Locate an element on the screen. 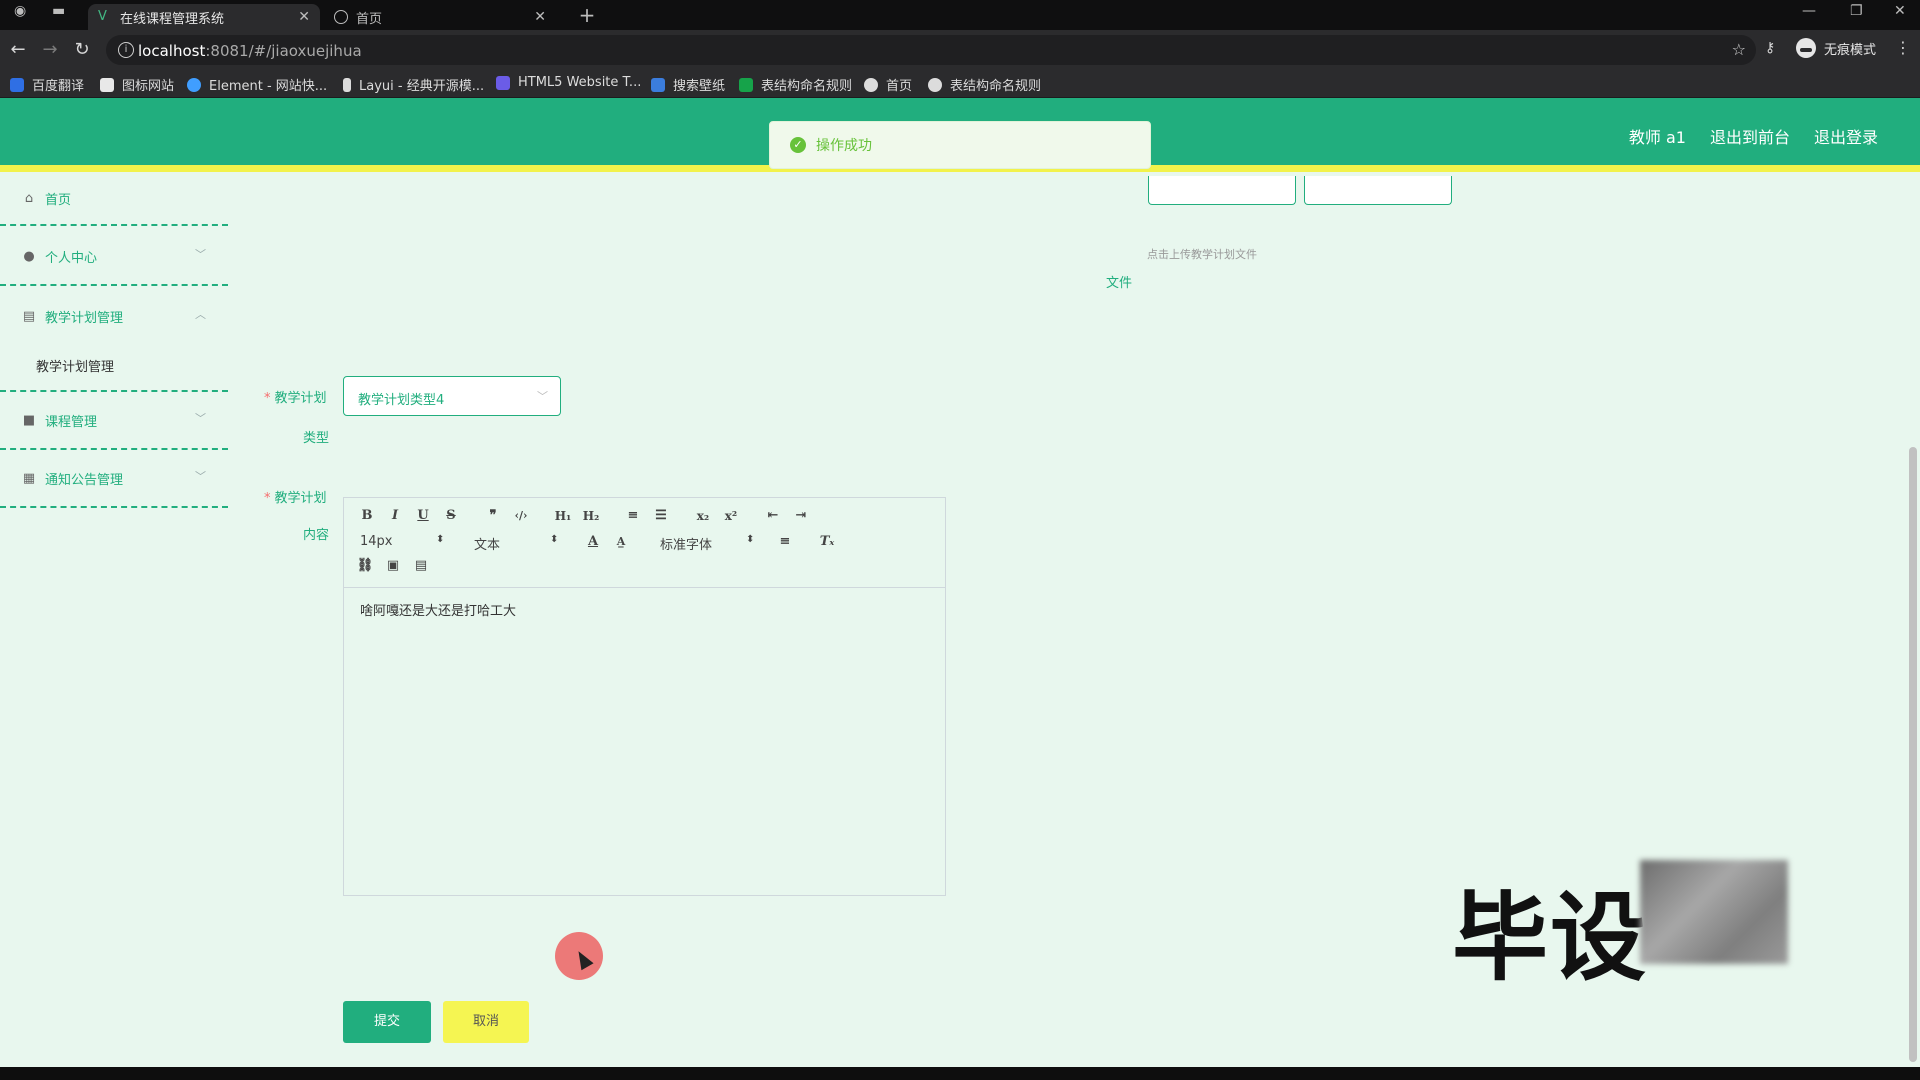 The height and width of the screenshot is (1080, 1920). sidebar-item-notice: ▦ 通知公告管理 ﹀ is located at coordinates (114, 479).